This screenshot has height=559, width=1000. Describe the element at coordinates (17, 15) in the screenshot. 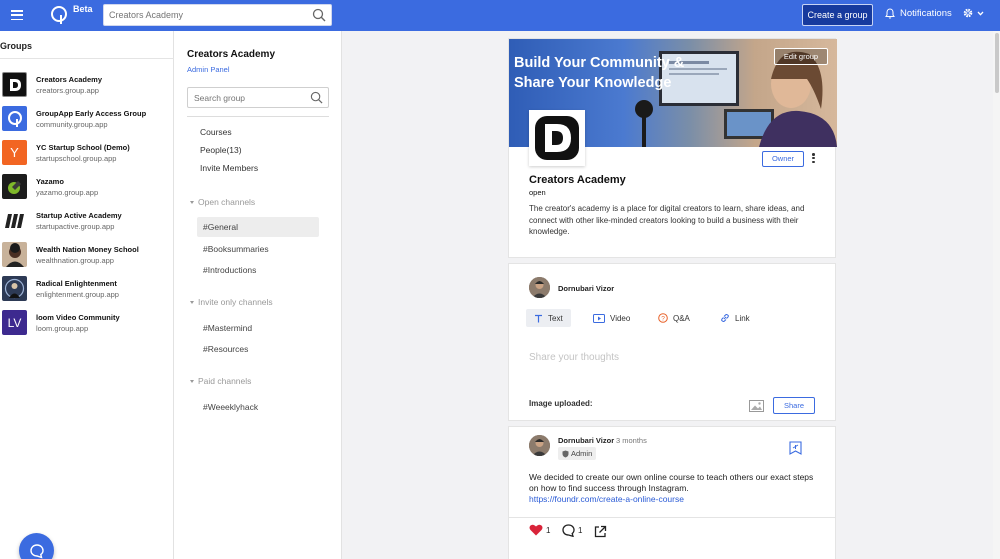

I see `menu-icon` at that location.